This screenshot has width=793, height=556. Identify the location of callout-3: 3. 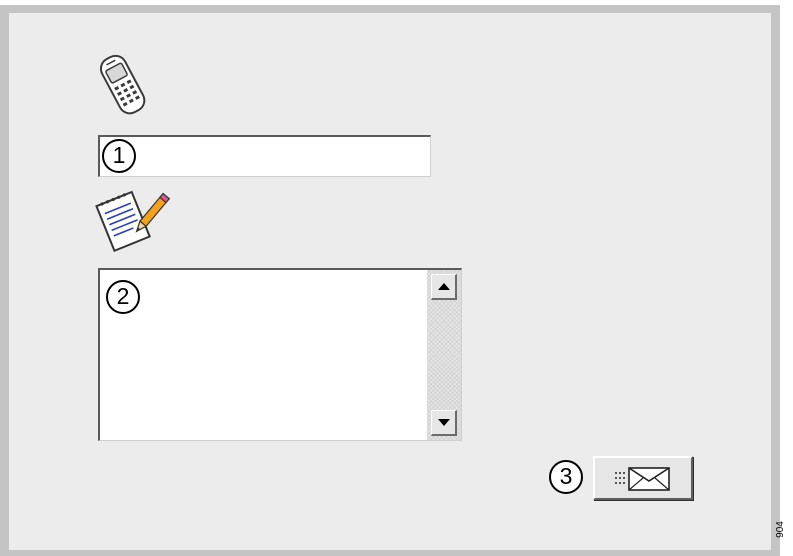
(566, 477).